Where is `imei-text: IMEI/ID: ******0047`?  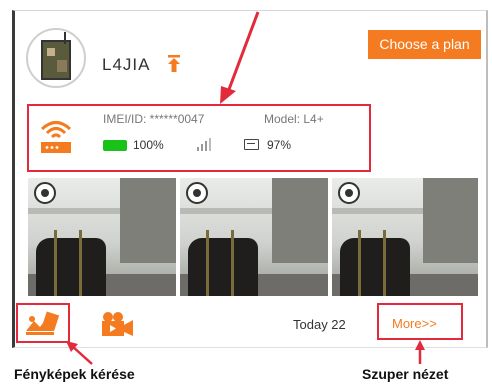
imei-text: IMEI/ID: ******0047 is located at coordinates (154, 119).